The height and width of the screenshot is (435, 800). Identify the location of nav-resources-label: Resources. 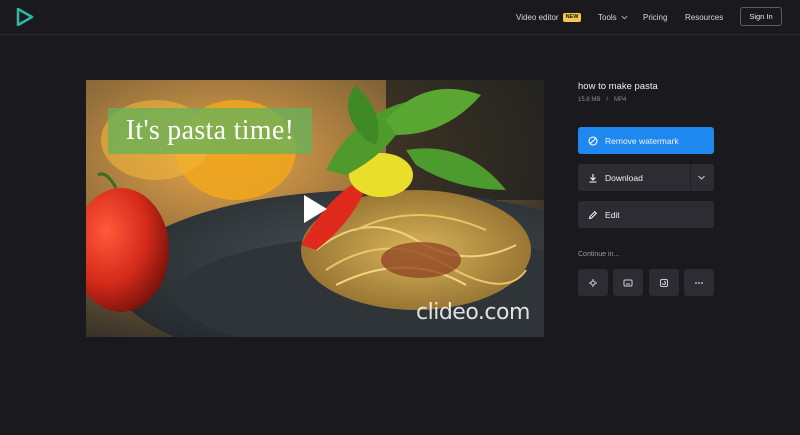
(704, 17).